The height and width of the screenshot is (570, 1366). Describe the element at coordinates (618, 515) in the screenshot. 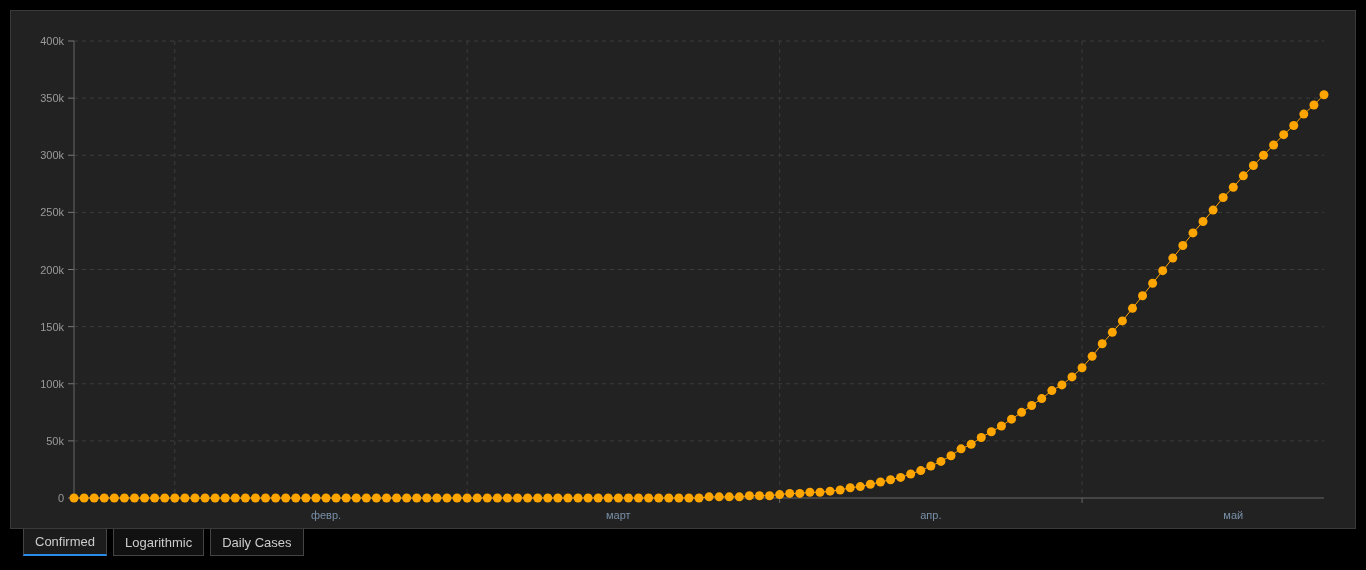

I see `axis-label: март` at that location.